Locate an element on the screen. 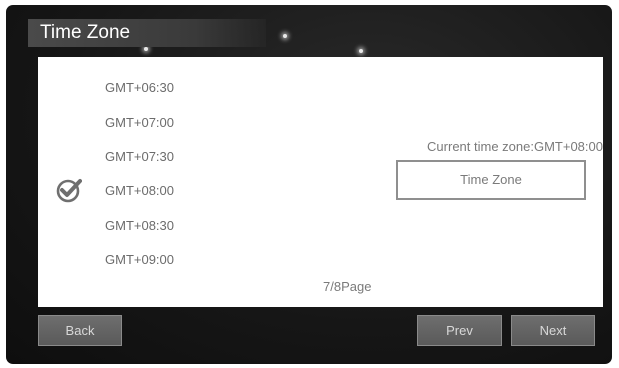 This screenshot has width=619, height=368. time-zone-item: GMT+06:30 is located at coordinates (139, 88).